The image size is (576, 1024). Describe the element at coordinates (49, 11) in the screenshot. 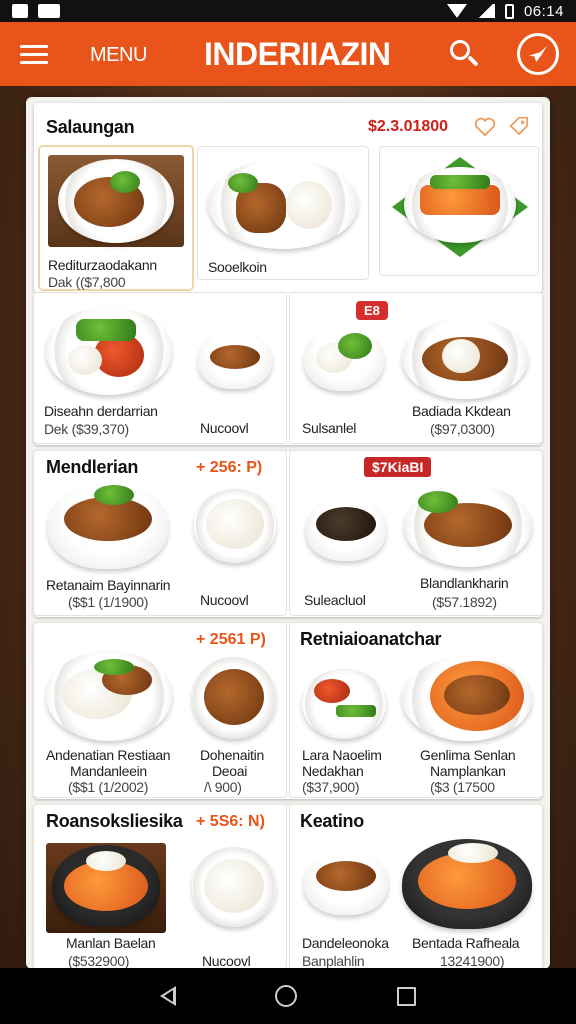

I see `image-notification-icon` at that location.